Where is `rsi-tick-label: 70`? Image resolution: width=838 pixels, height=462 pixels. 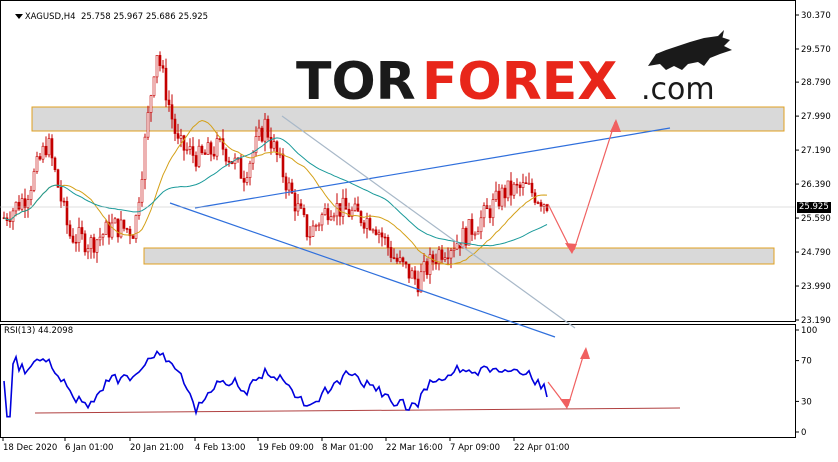
rsi-tick-label: 70 is located at coordinates (806, 362).